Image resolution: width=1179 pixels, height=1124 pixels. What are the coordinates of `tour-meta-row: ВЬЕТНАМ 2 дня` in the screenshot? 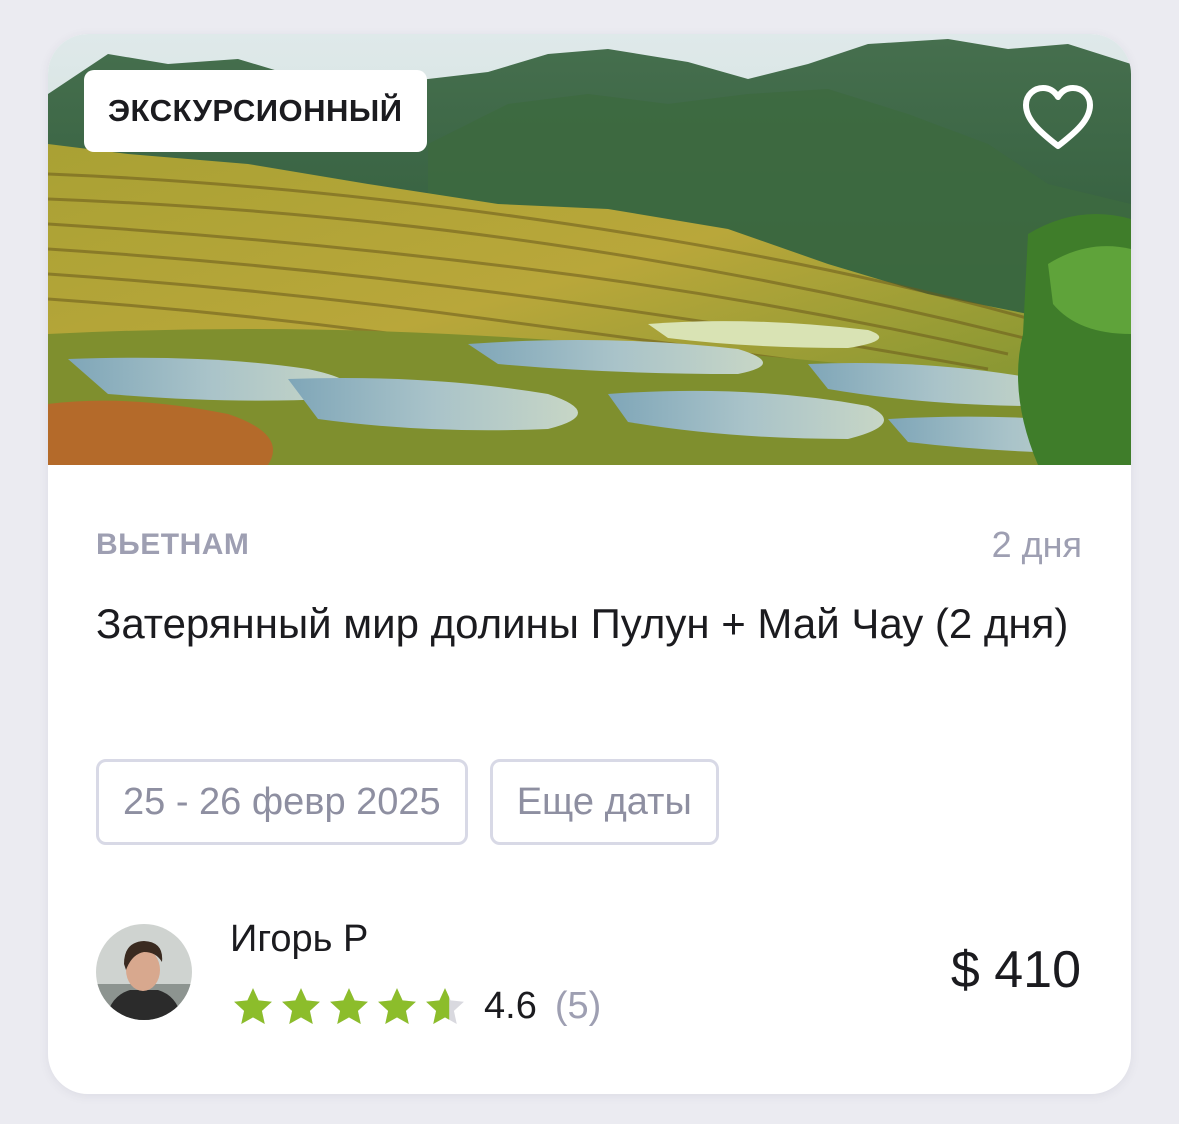 It's located at (589, 545).